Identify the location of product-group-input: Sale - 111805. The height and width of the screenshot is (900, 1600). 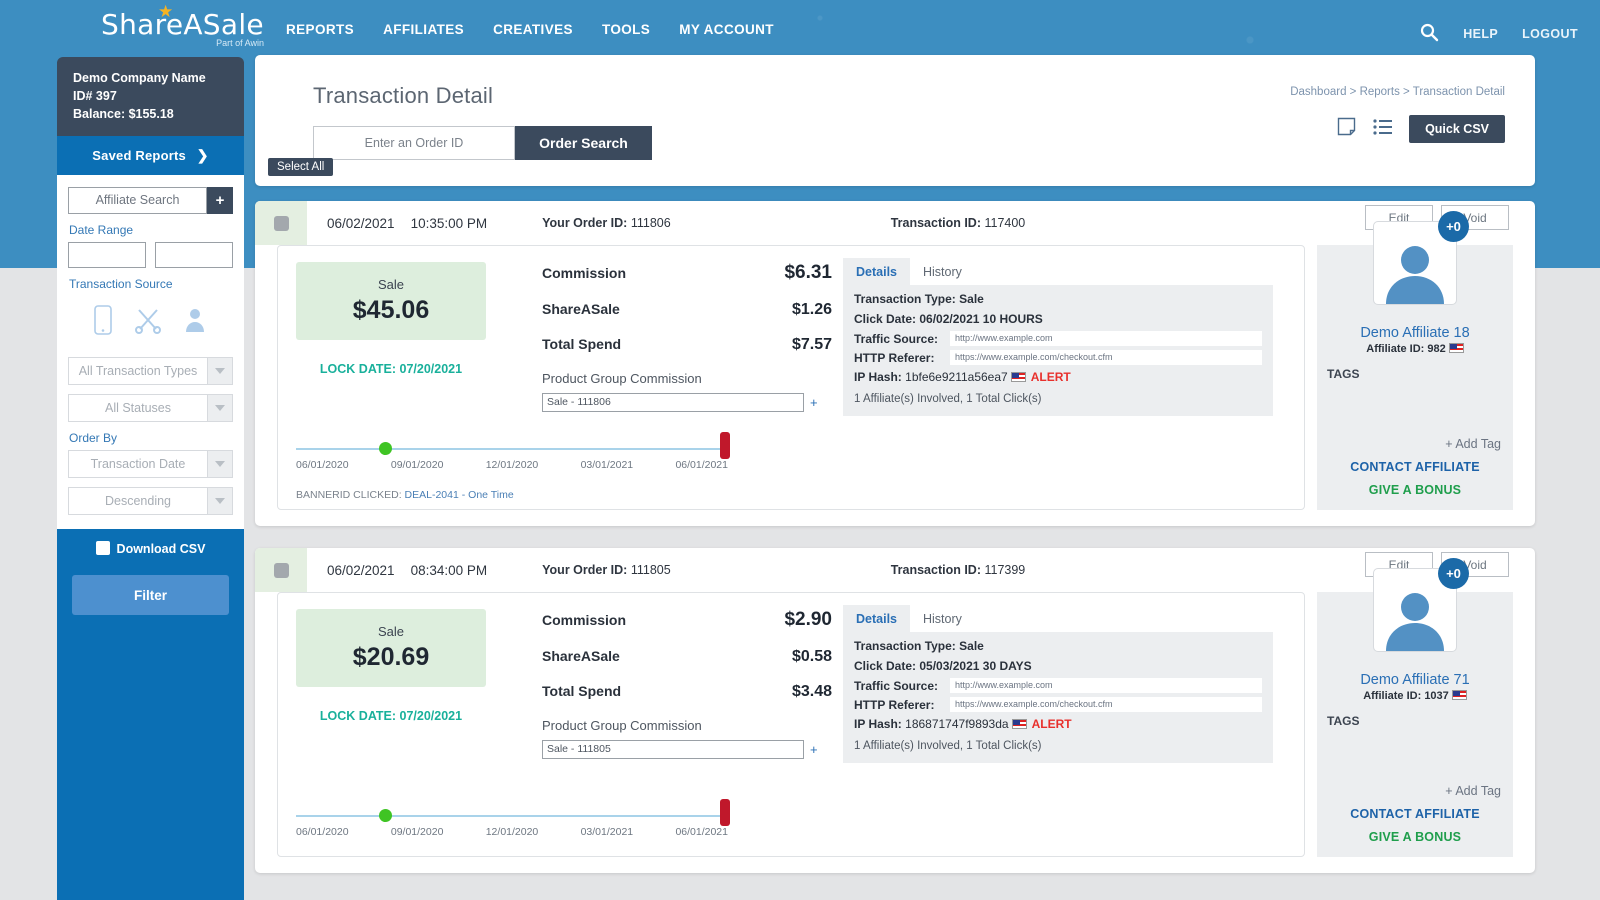
(673, 749).